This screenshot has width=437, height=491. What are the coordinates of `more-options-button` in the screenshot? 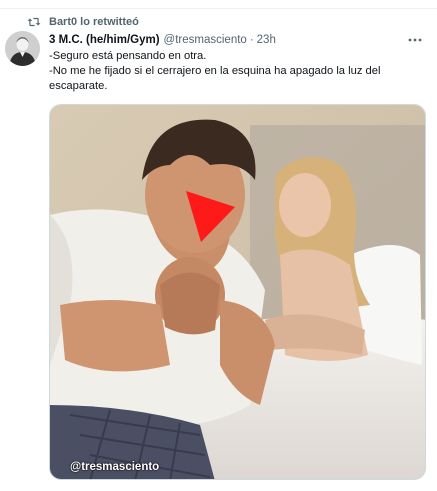 It's located at (415, 40).